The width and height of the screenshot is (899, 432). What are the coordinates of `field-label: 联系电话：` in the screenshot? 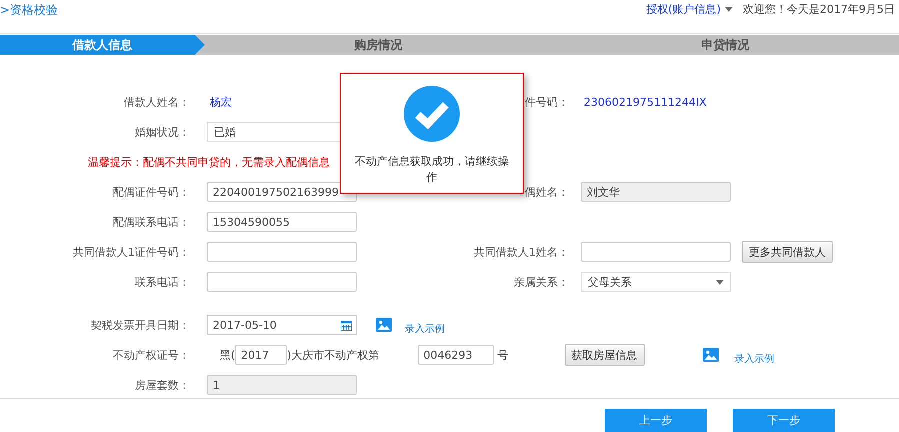 It's located at (162, 282).